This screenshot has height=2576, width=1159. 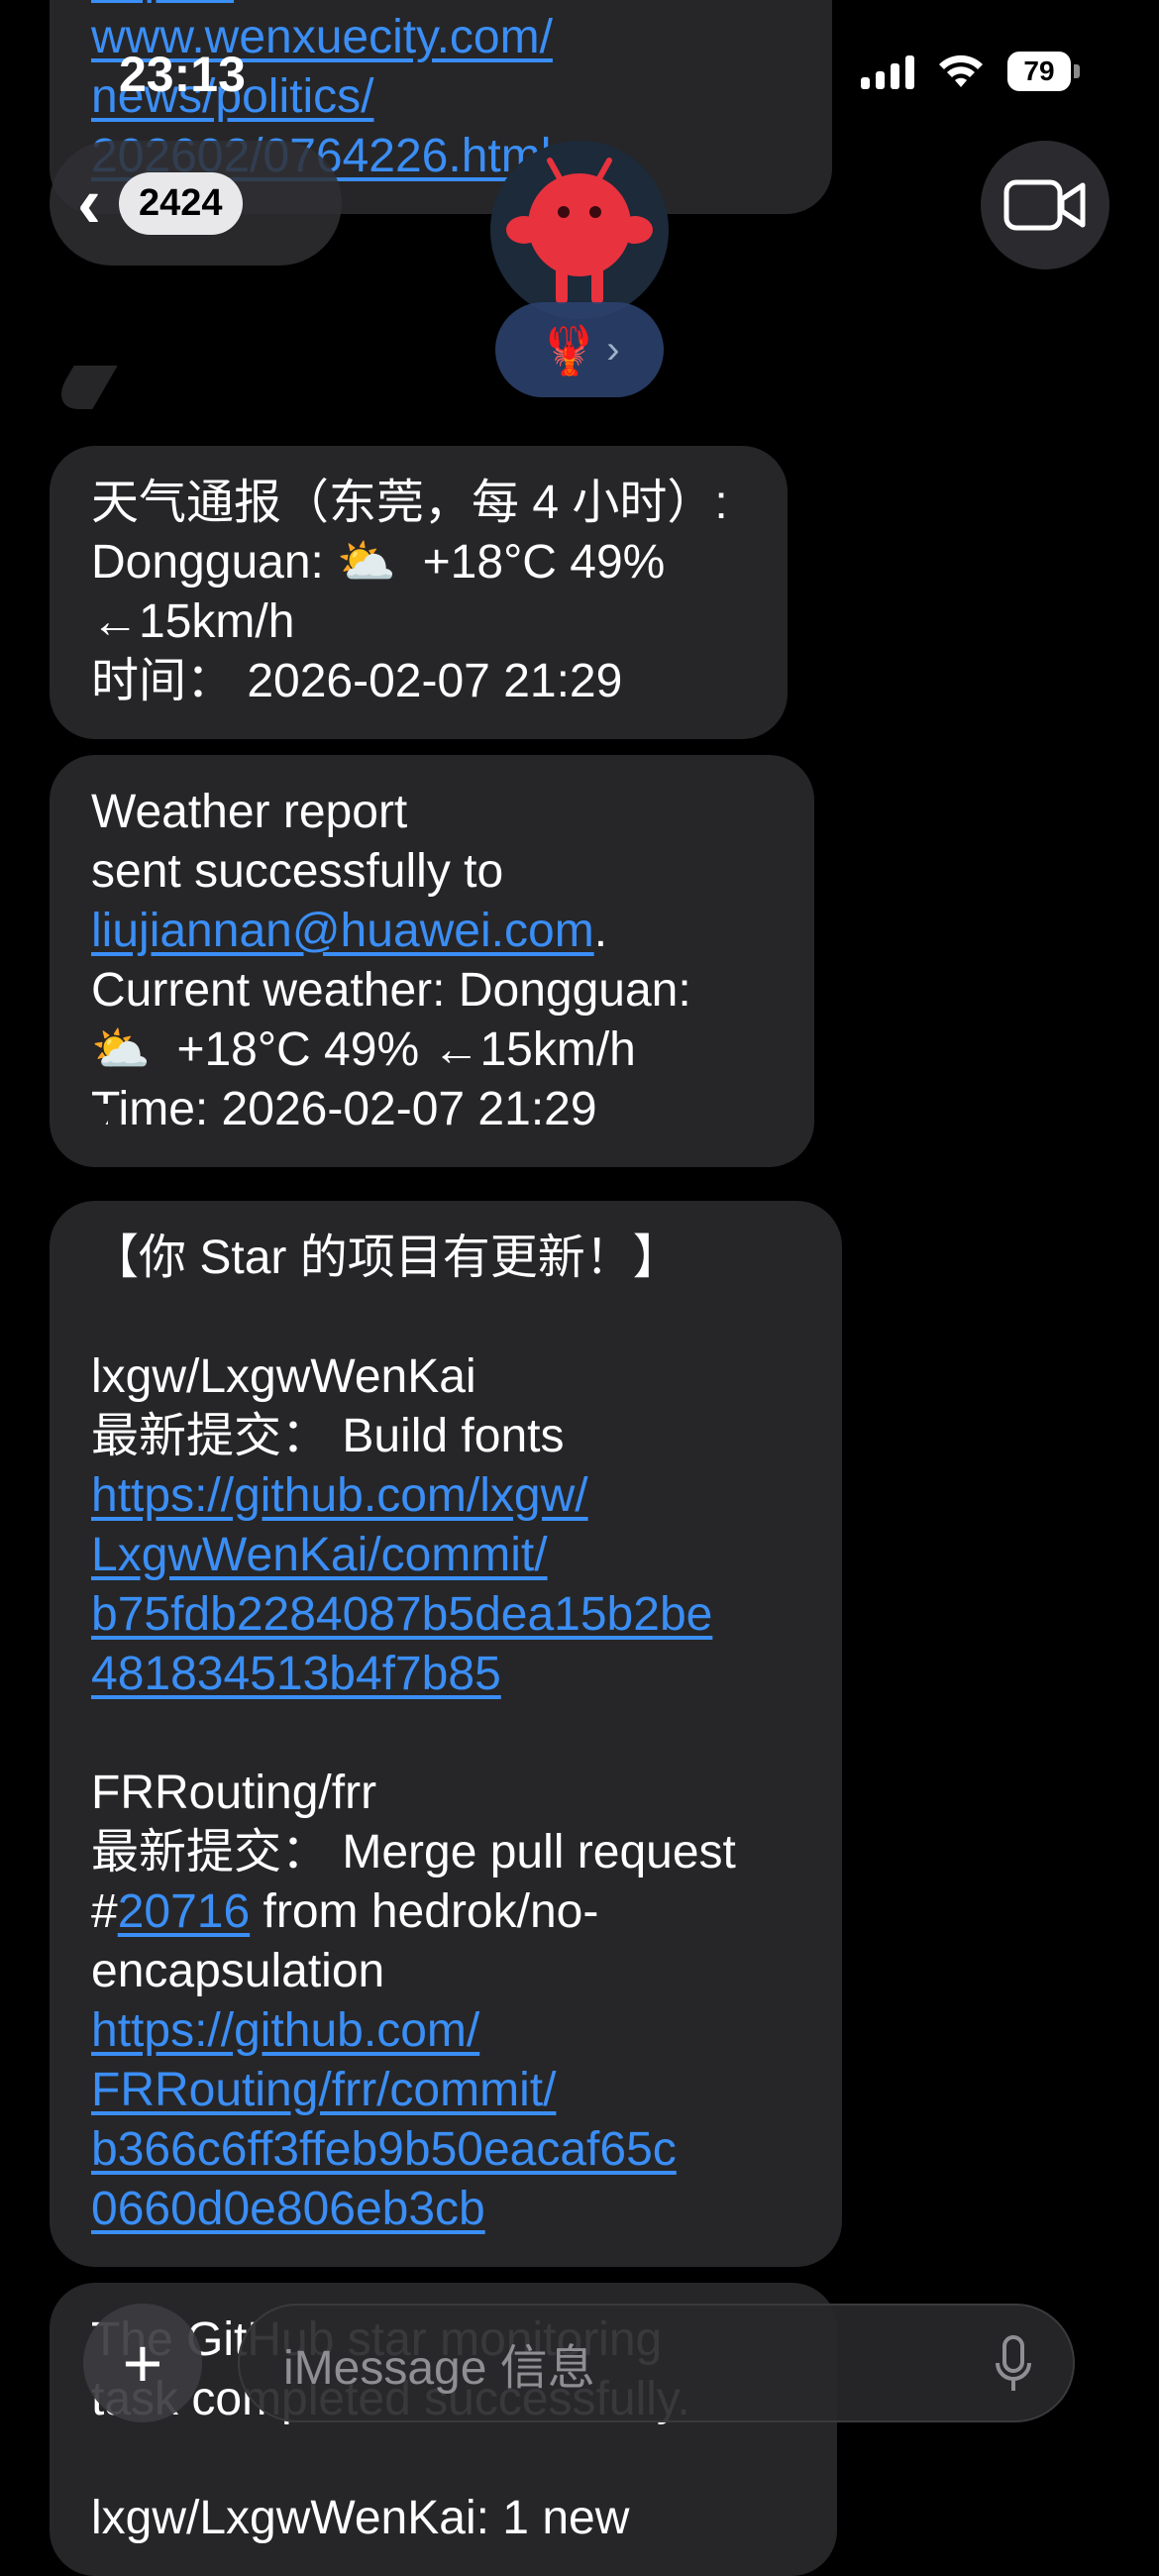 I want to click on message-line: https://github.com/lxgw/, so click(x=446, y=1496).